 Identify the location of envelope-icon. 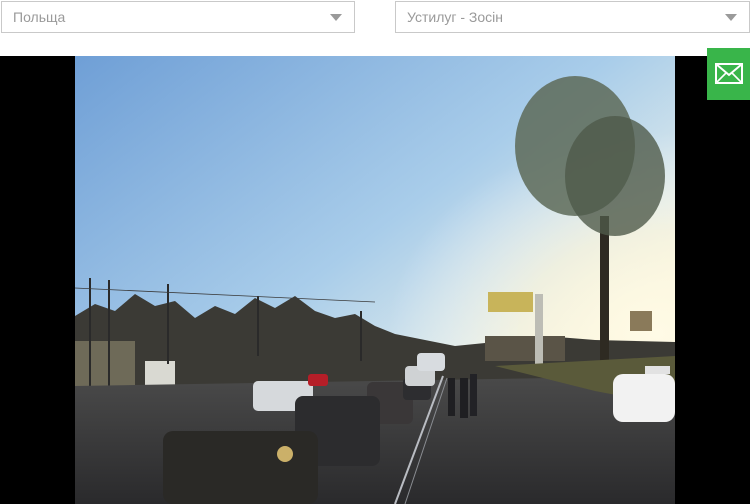
(729, 73).